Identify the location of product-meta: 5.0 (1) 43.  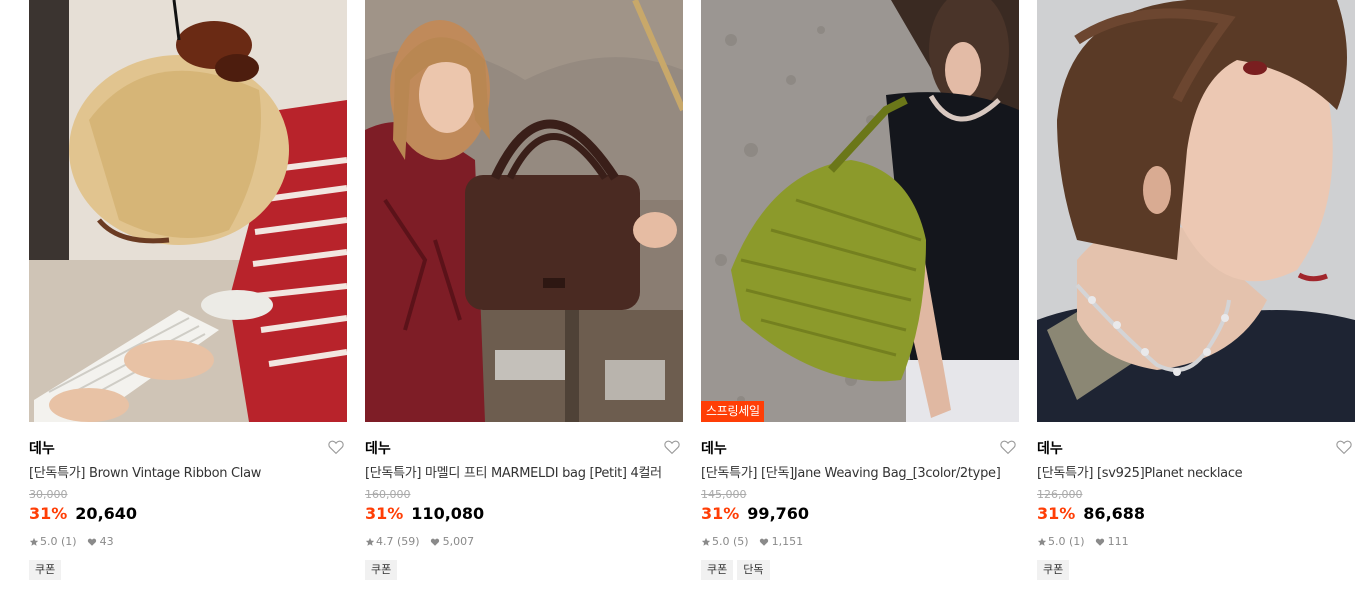
(71, 541).